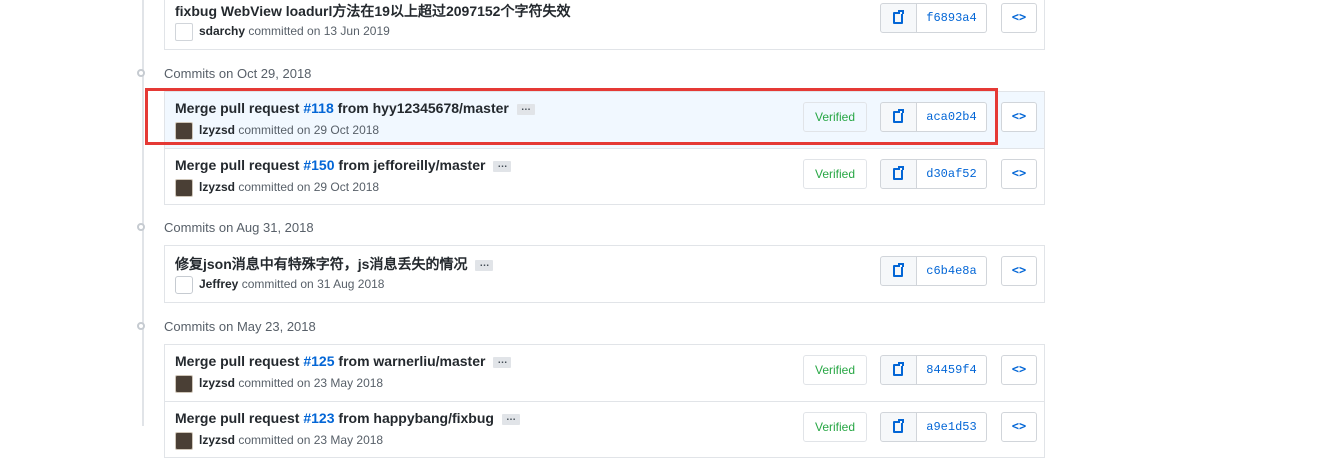 This screenshot has height=458, width=1338. Describe the element at coordinates (319, 31) in the screenshot. I see `commit-date: committed on 13 Jun 2019` at that location.